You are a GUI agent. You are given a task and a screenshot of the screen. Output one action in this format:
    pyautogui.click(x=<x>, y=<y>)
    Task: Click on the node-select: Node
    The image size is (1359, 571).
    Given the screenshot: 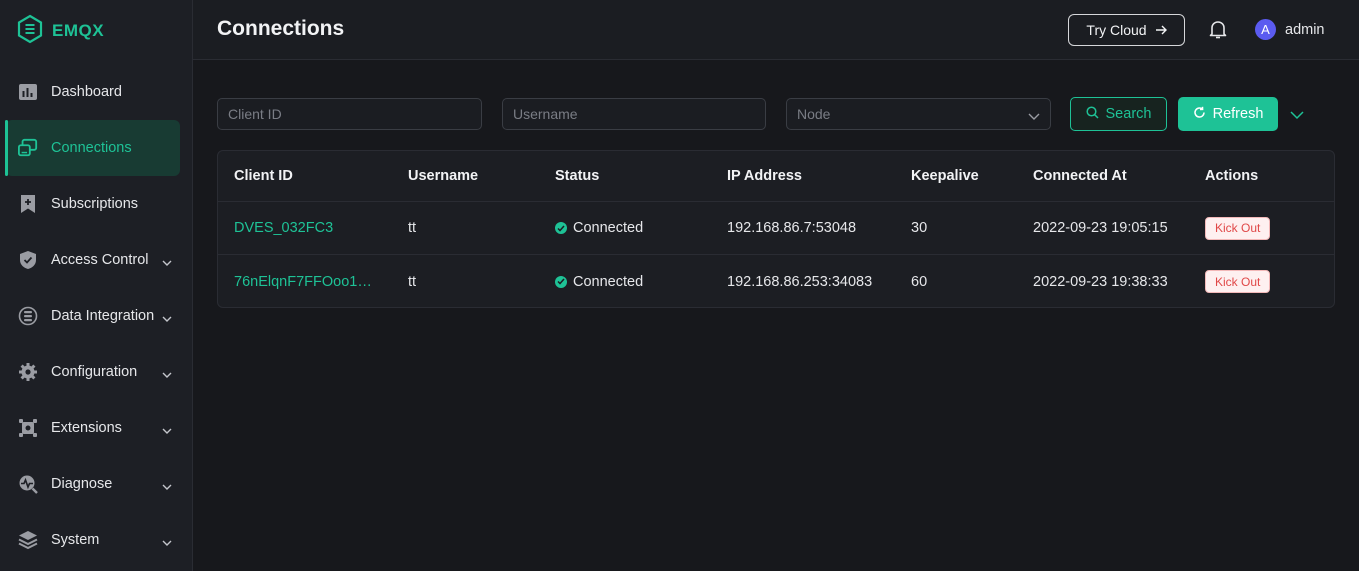 What is the action you would take?
    pyautogui.click(x=918, y=114)
    